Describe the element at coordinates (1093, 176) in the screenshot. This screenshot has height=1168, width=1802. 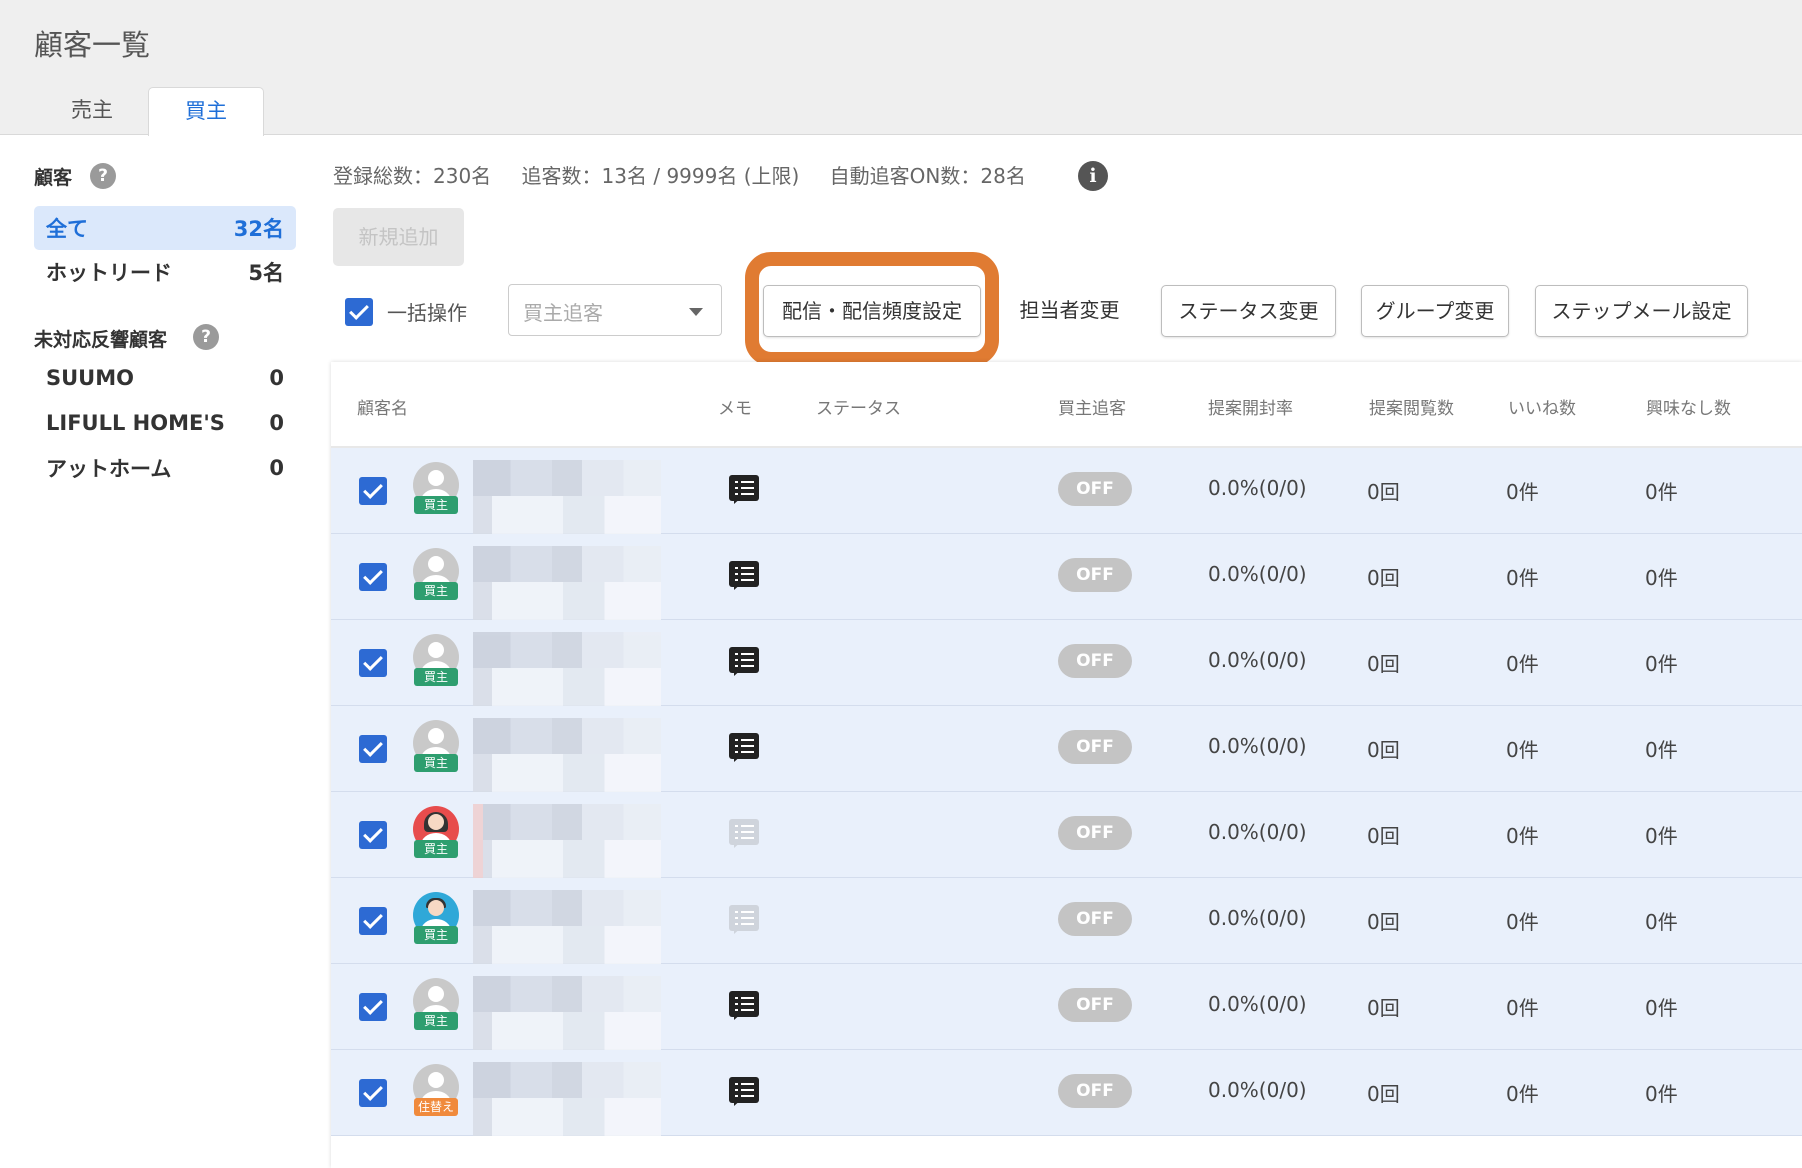
I see `info-icon: i` at that location.